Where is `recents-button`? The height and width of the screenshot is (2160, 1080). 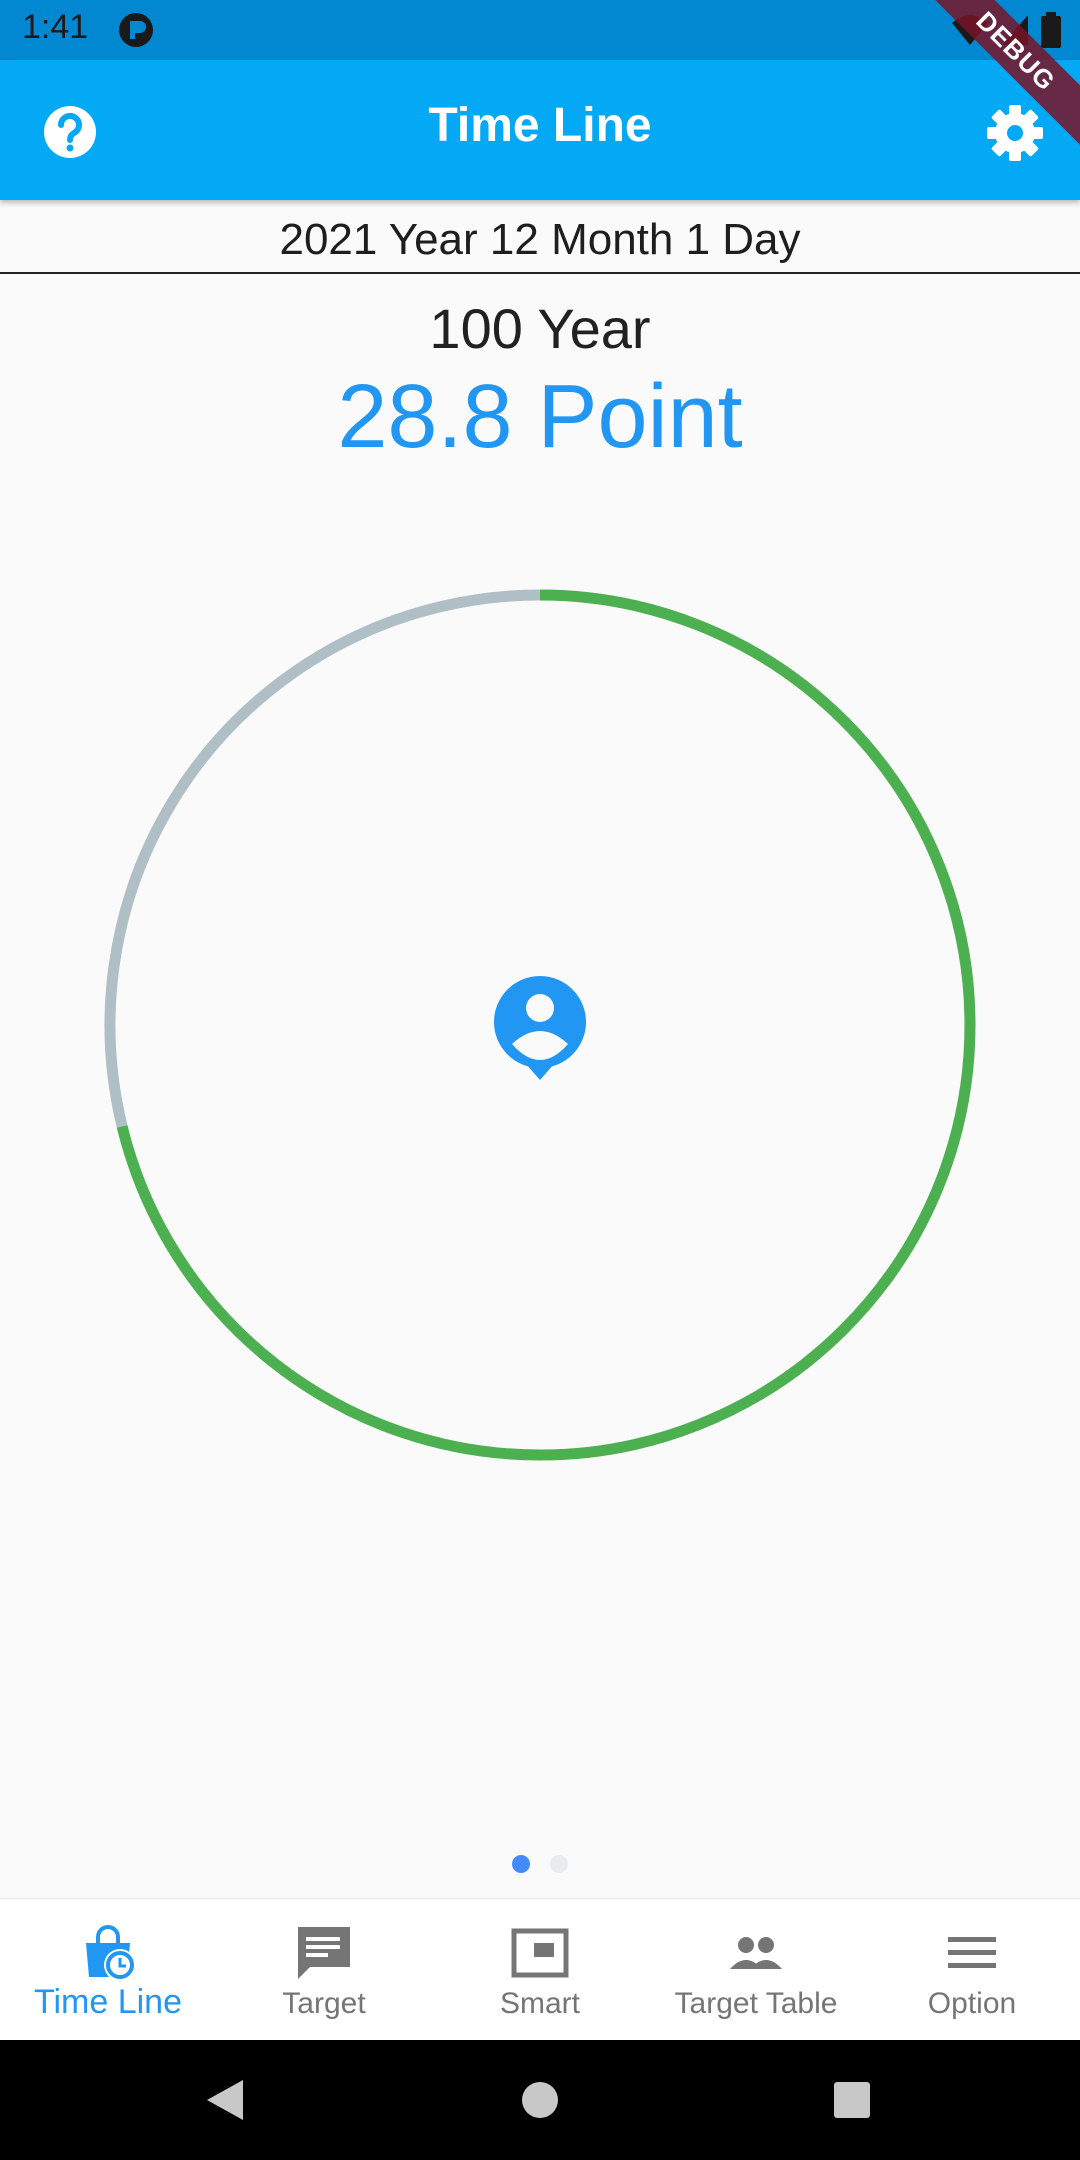
recents-button is located at coordinates (852, 2100).